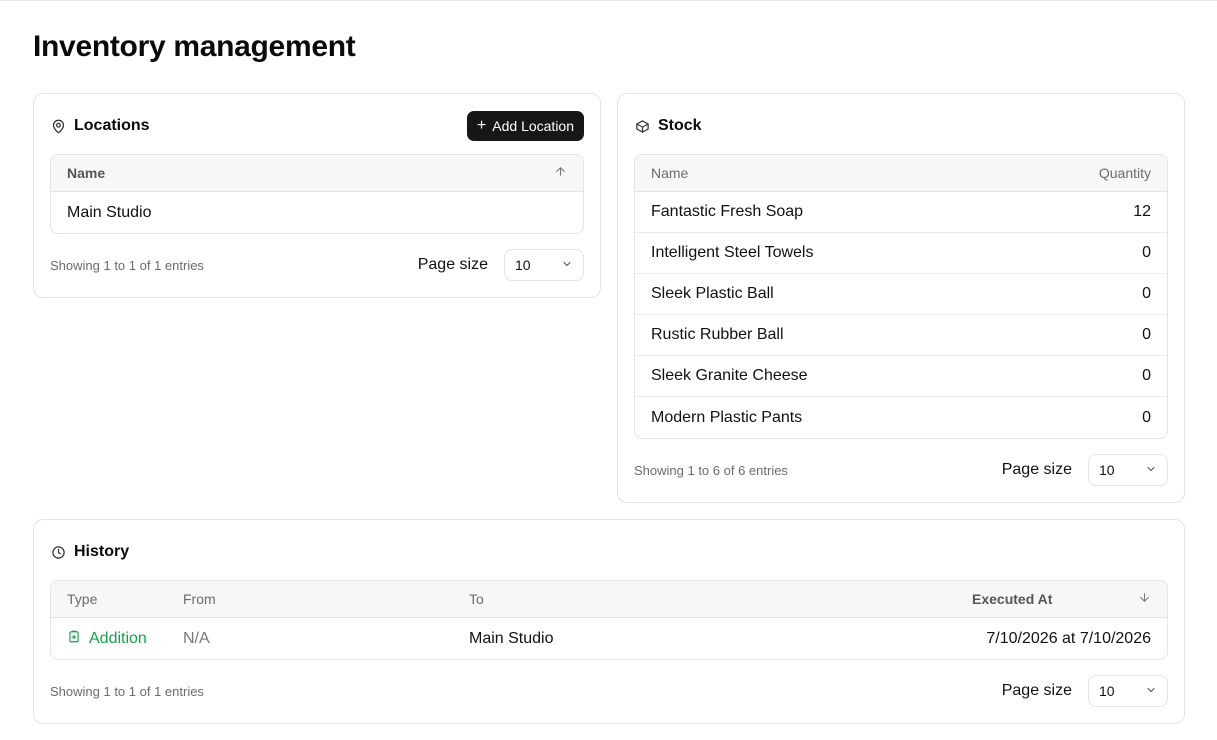 The height and width of the screenshot is (740, 1217). I want to click on clipboard-plus-icon, so click(74, 639).